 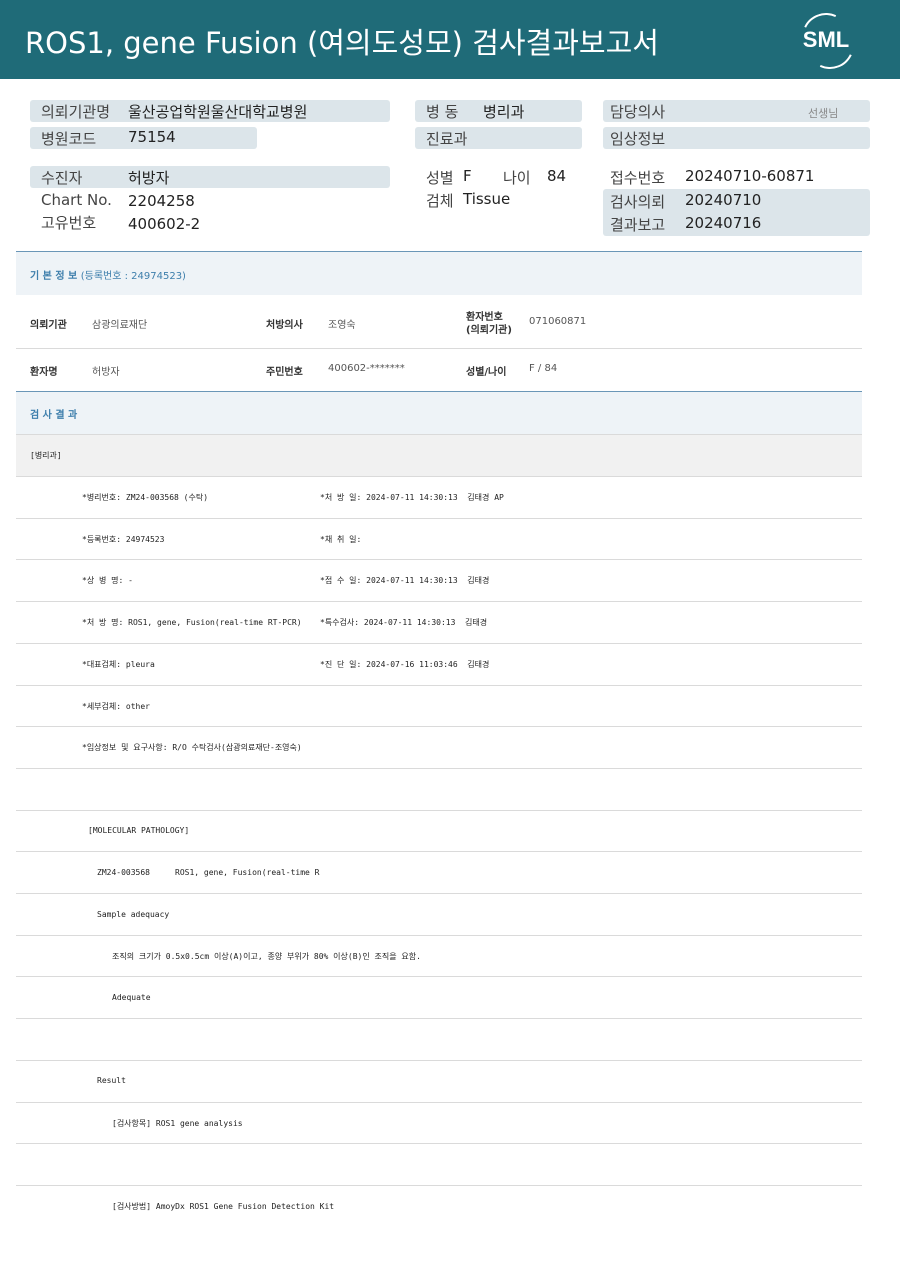 What do you see at coordinates (517, 178) in the screenshot?
I see `age-label: 나이` at bounding box center [517, 178].